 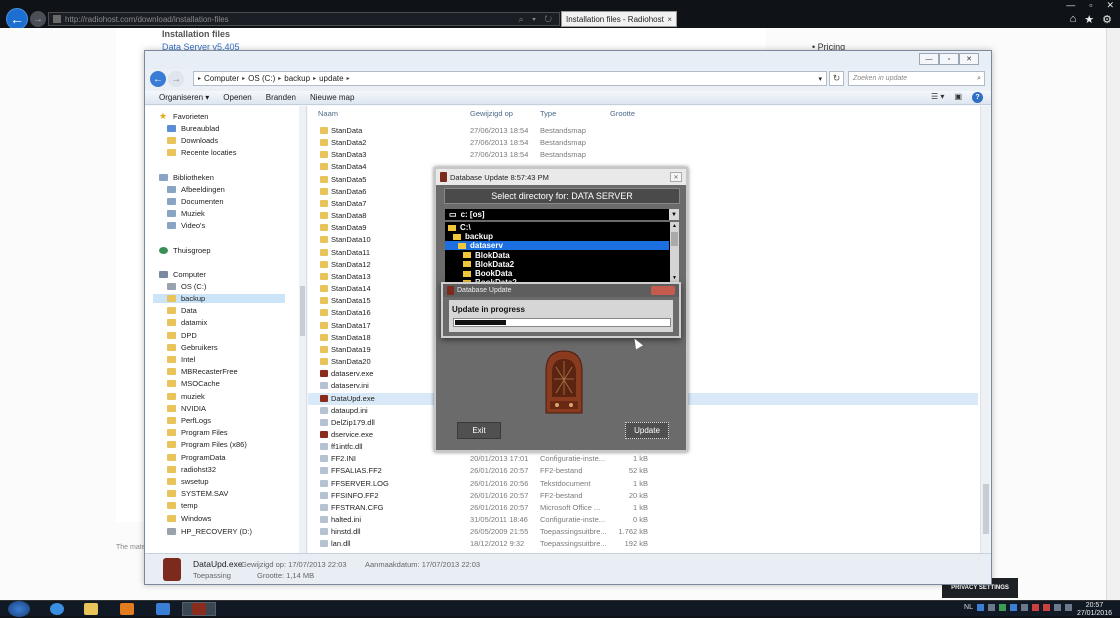 What do you see at coordinates (181, 359) in the screenshot?
I see `nav-folder-intel: Intel` at bounding box center [181, 359].